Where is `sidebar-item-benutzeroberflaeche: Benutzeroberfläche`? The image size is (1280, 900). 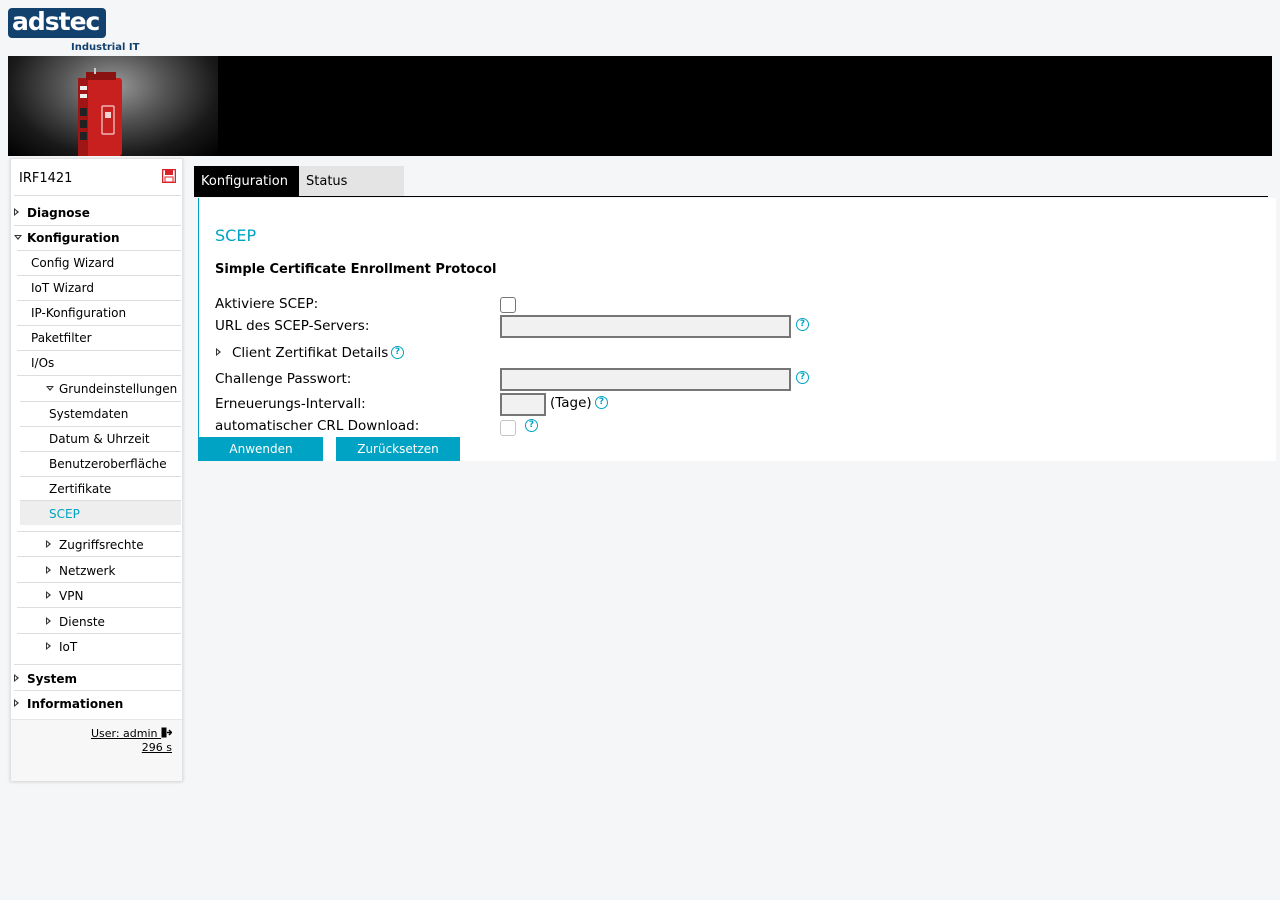 sidebar-item-benutzeroberflaeche: Benutzeroberfläche is located at coordinates (108, 464).